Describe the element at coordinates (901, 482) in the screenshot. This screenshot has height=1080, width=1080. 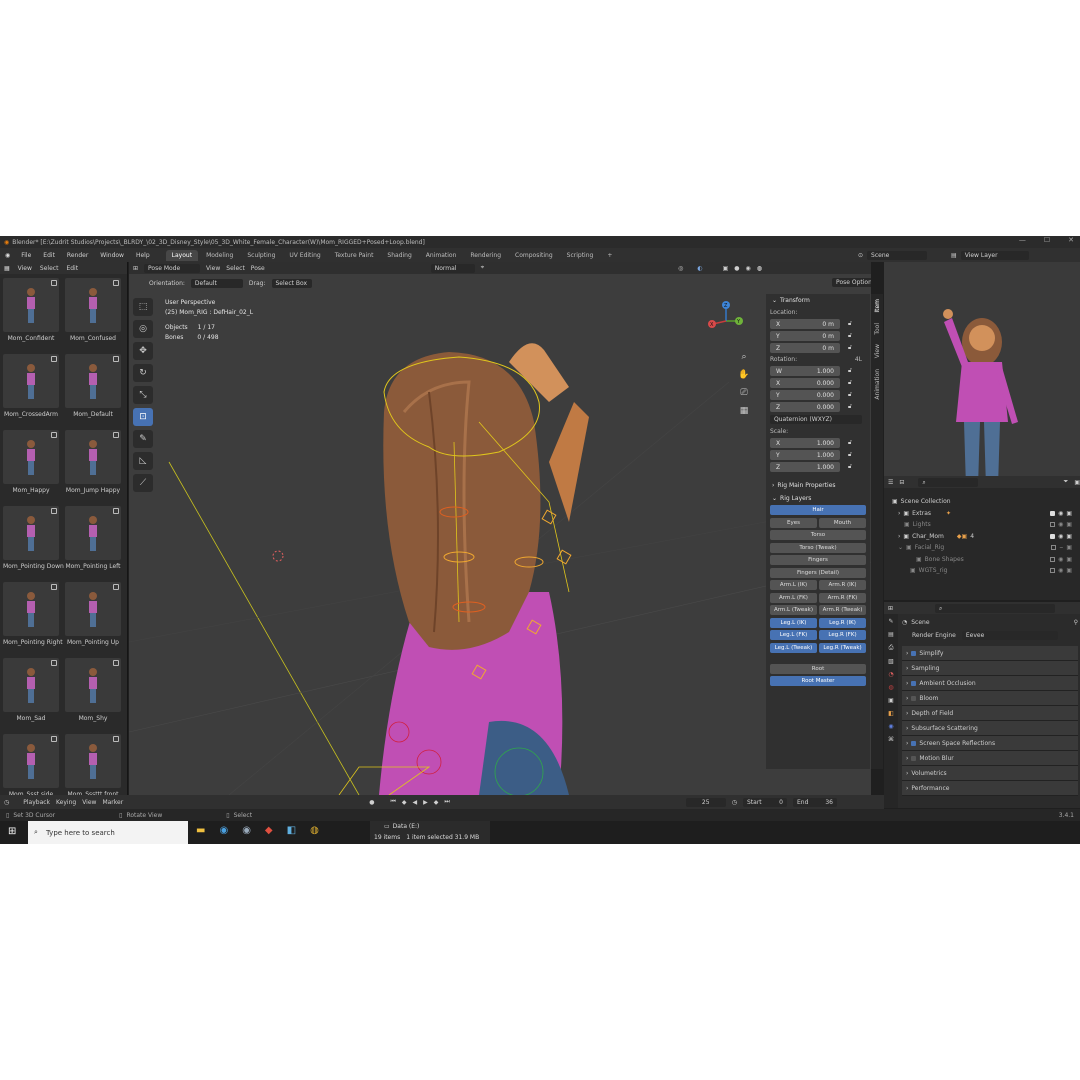
I see `display-mode-icon: ⊟` at that location.